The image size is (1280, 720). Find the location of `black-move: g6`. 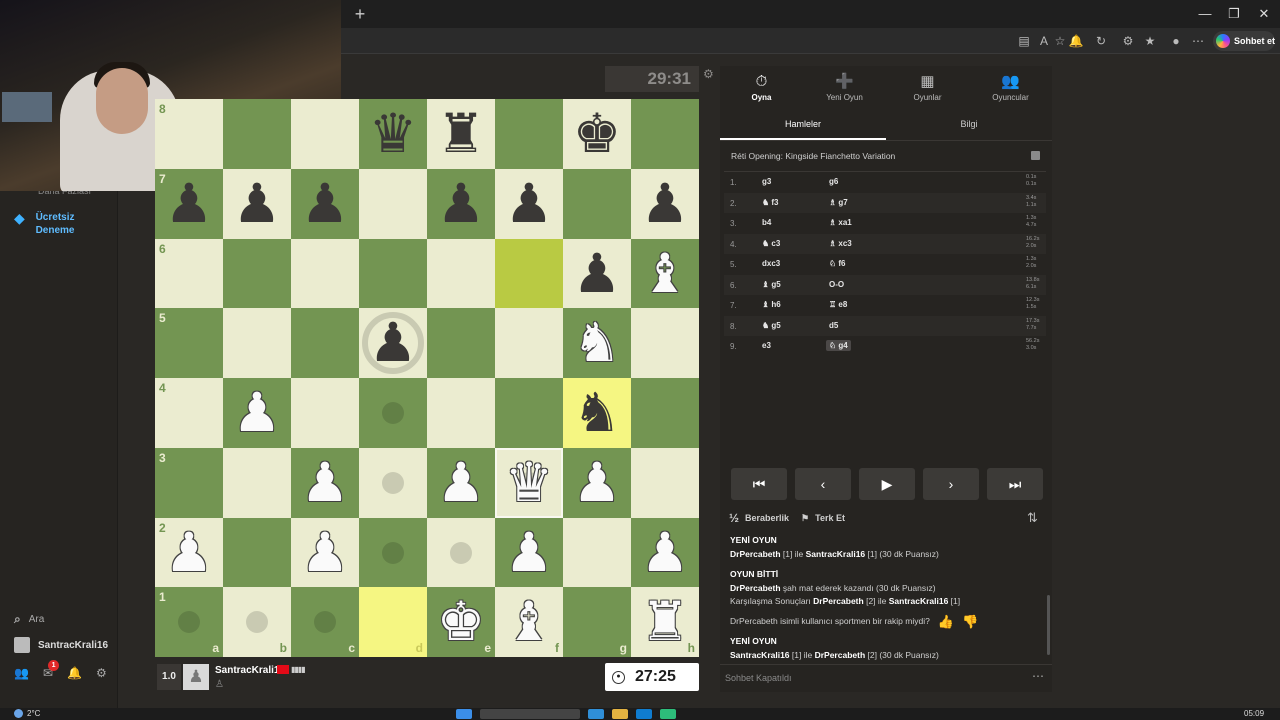

black-move: g6 is located at coordinates (833, 181).